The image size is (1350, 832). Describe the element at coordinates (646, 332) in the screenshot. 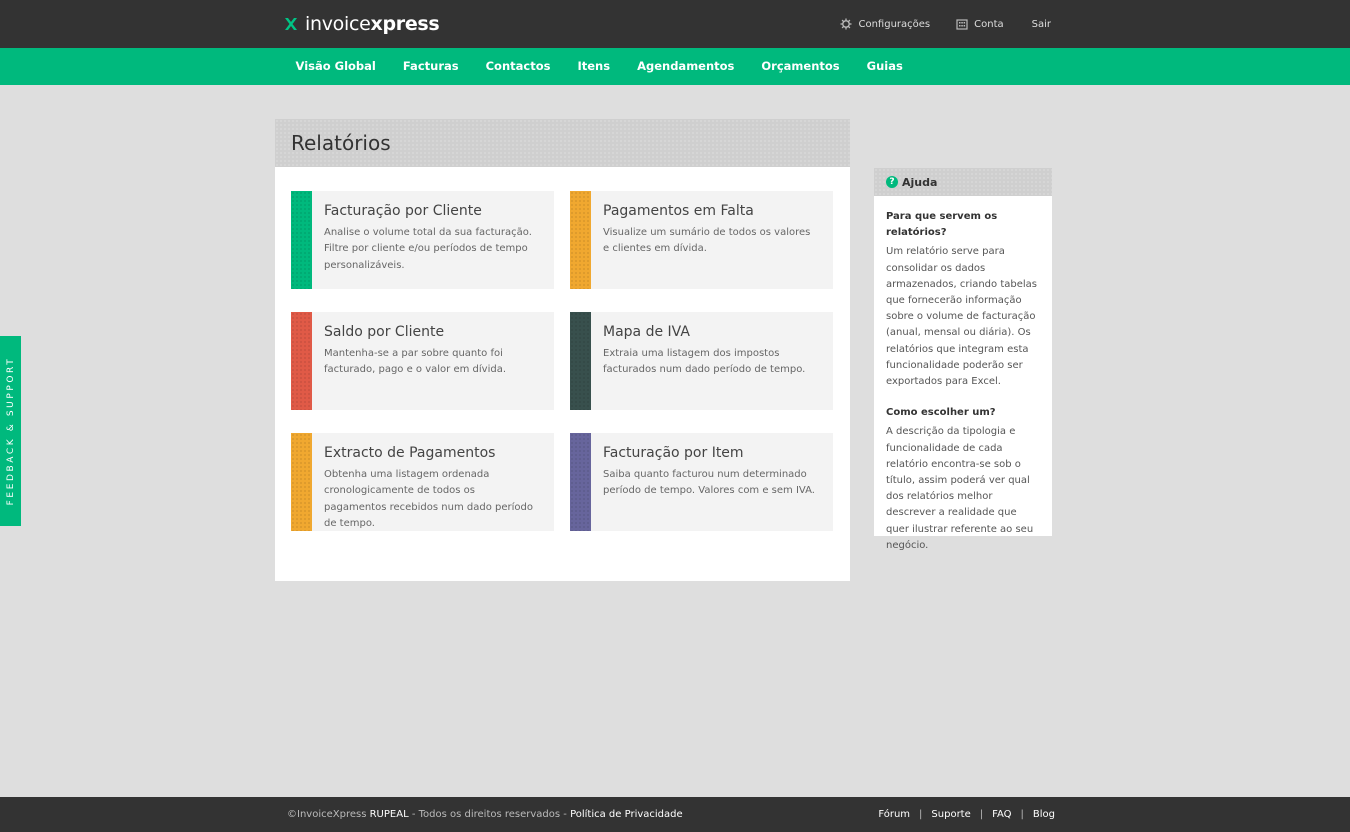

I see `card-title: Mapa de IVA` at that location.